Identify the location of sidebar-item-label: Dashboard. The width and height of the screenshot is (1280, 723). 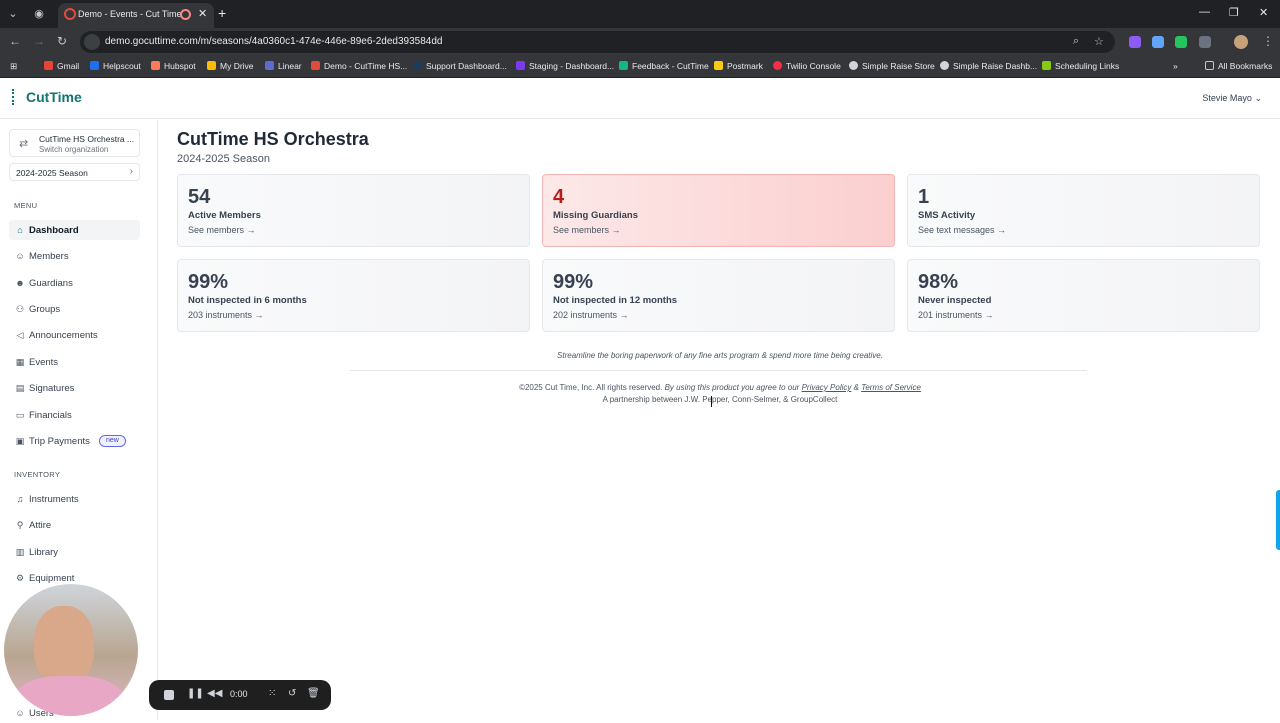
(54, 230).